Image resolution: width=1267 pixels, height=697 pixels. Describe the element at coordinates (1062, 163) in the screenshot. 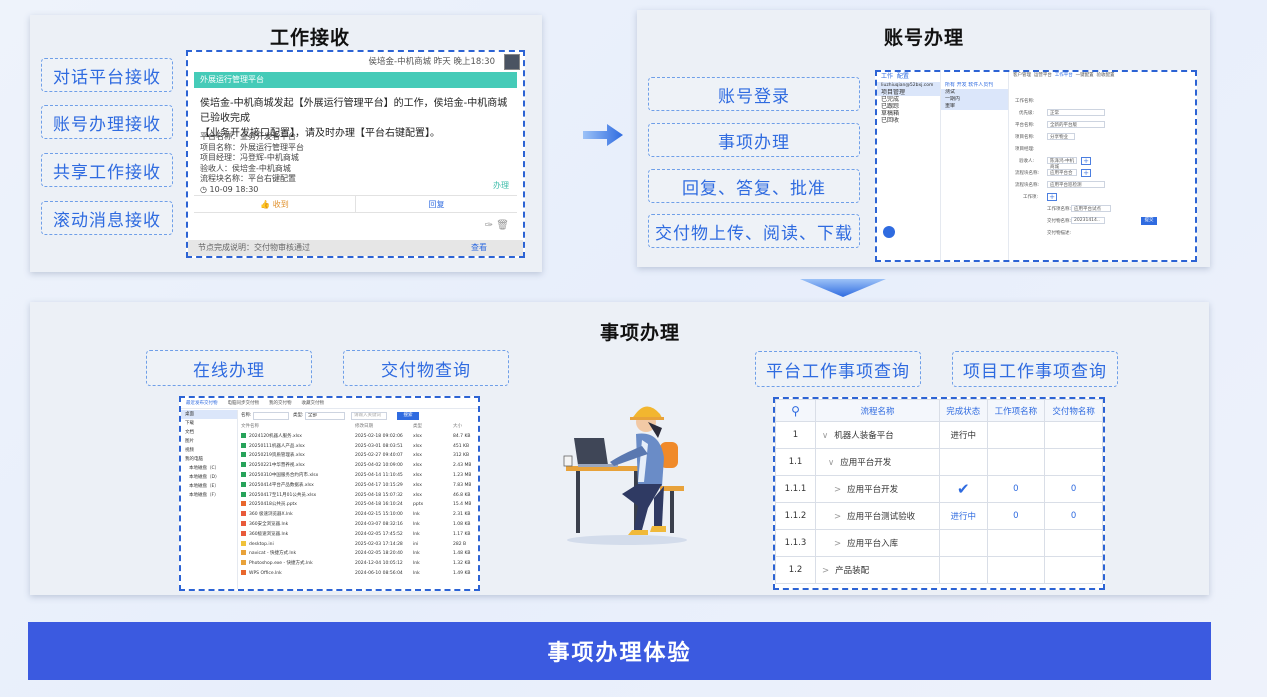

I see `acceptor-field: 陈泽鸿-中机商城` at that location.